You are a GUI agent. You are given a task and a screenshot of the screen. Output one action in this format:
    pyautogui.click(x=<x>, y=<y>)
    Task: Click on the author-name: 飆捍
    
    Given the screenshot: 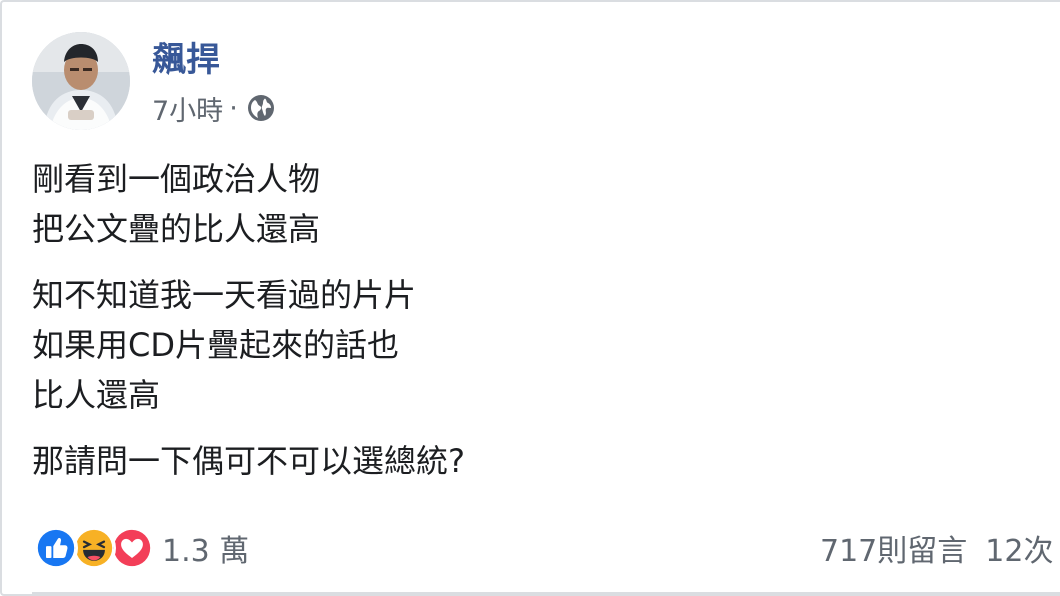 What is the action you would take?
    pyautogui.click(x=186, y=60)
    